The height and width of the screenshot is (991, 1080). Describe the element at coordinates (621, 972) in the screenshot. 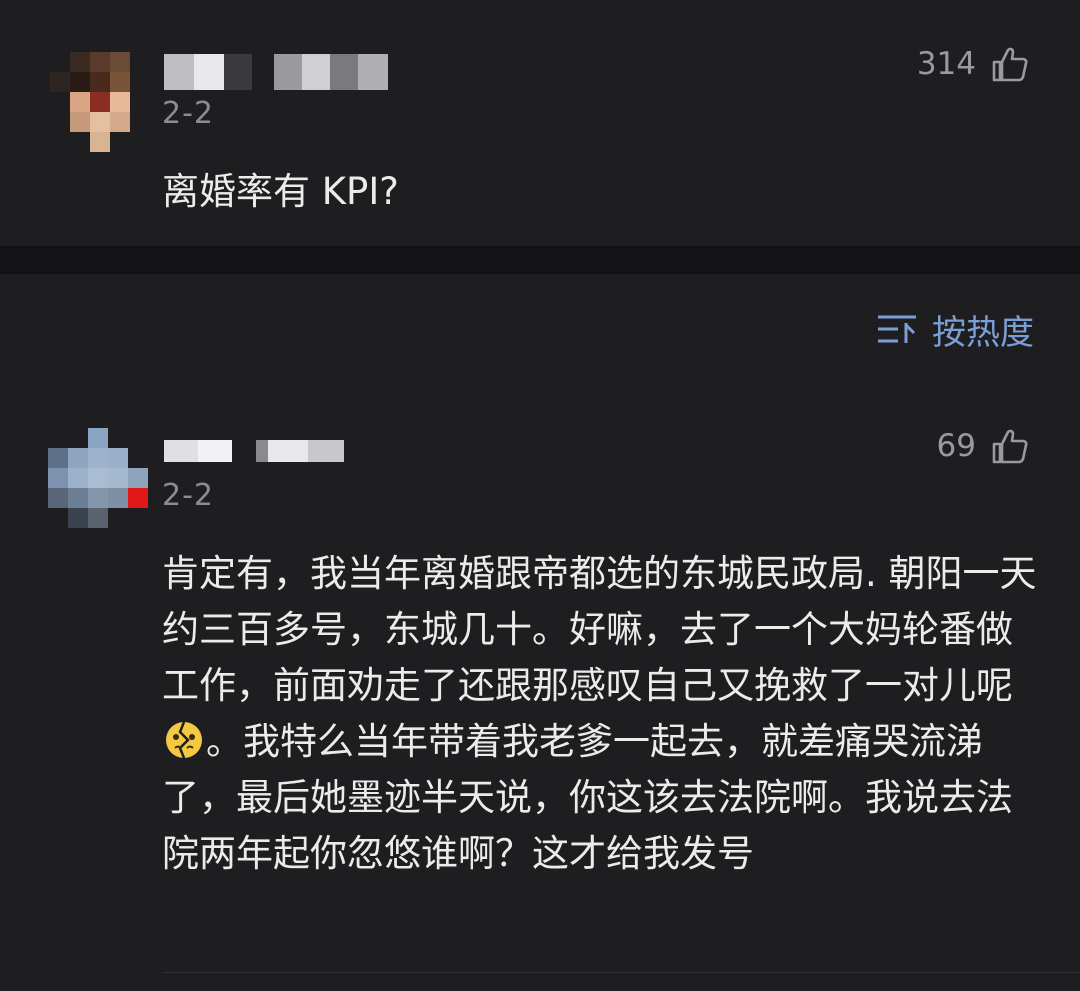

I see `bottom-divider` at that location.